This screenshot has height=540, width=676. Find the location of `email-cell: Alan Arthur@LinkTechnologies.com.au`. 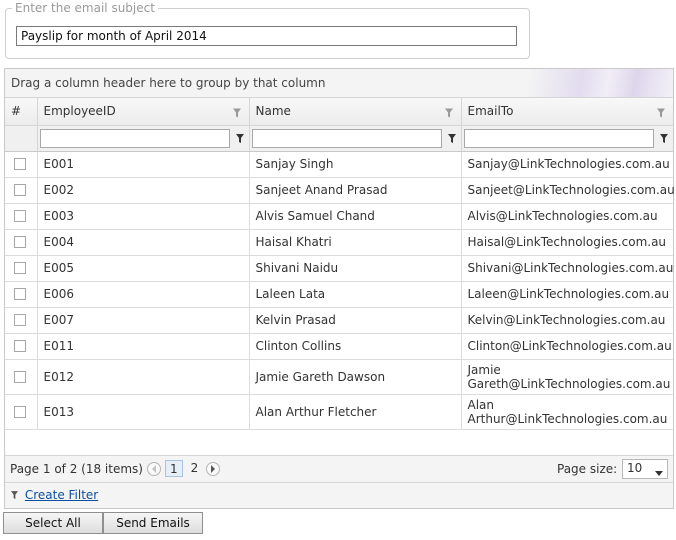

email-cell: Alan Arthur@LinkTechnologies.com.au is located at coordinates (567, 412).